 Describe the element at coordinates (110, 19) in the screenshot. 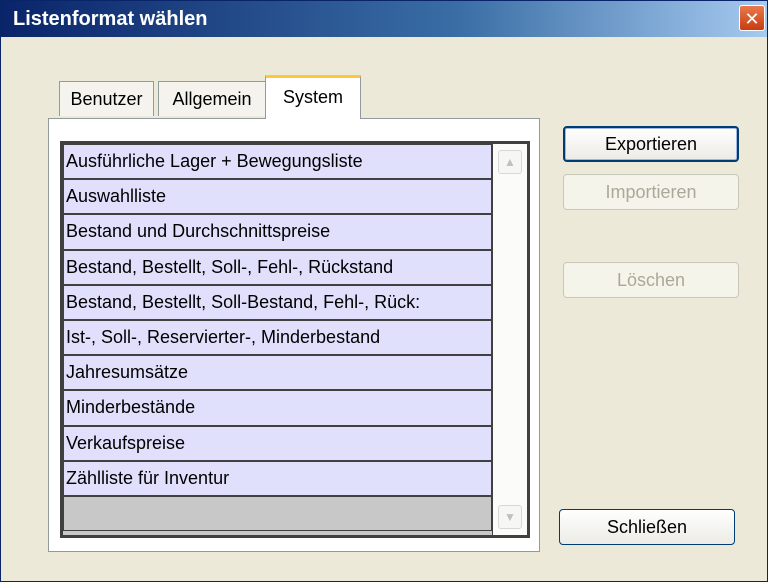

I see `dialog-title: Listenformat wählen` at that location.